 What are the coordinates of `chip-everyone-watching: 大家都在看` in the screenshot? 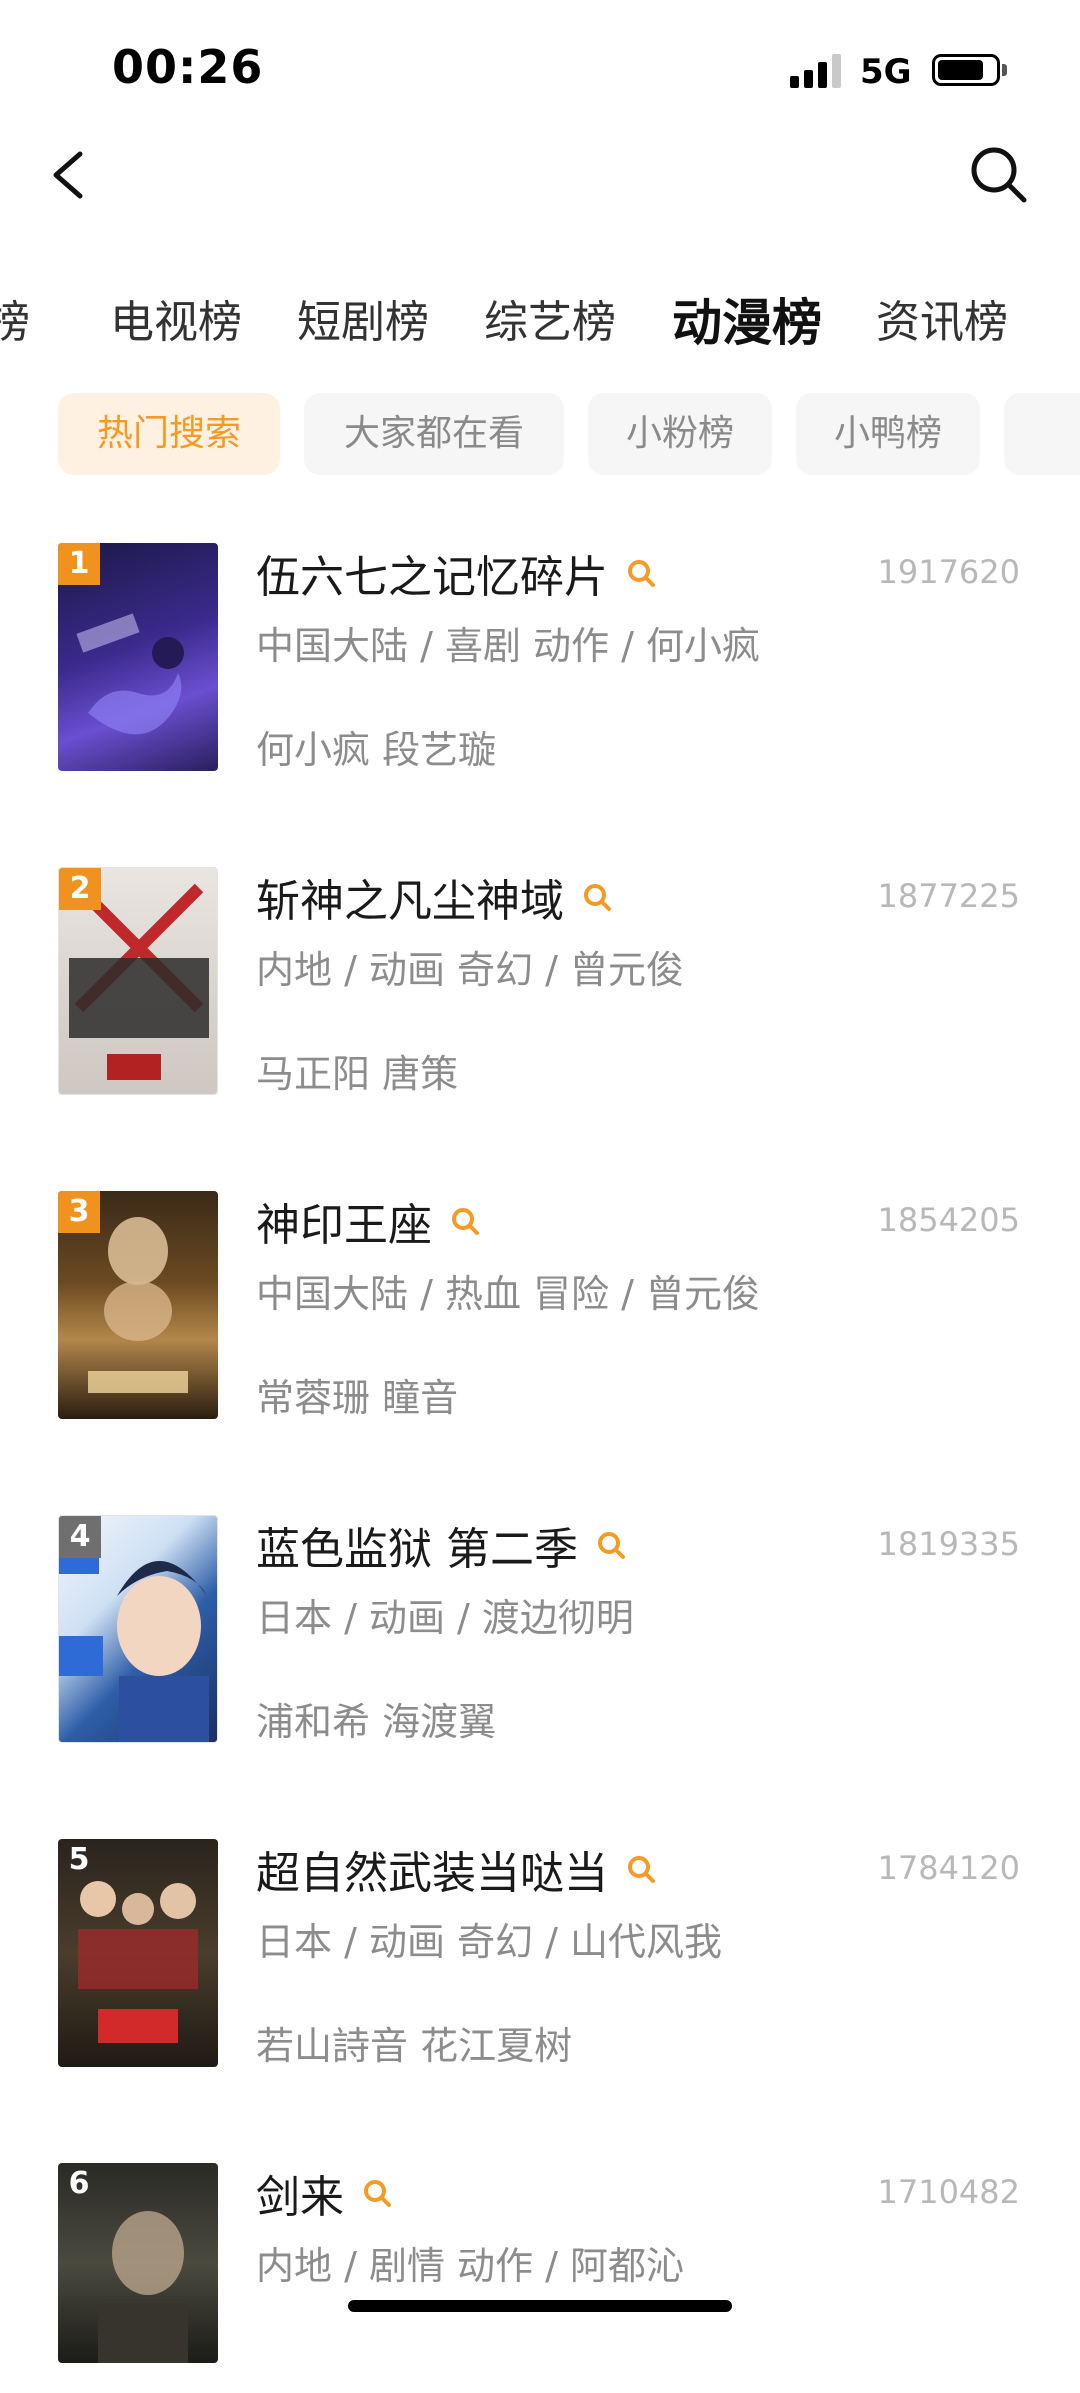 It's located at (434, 434).